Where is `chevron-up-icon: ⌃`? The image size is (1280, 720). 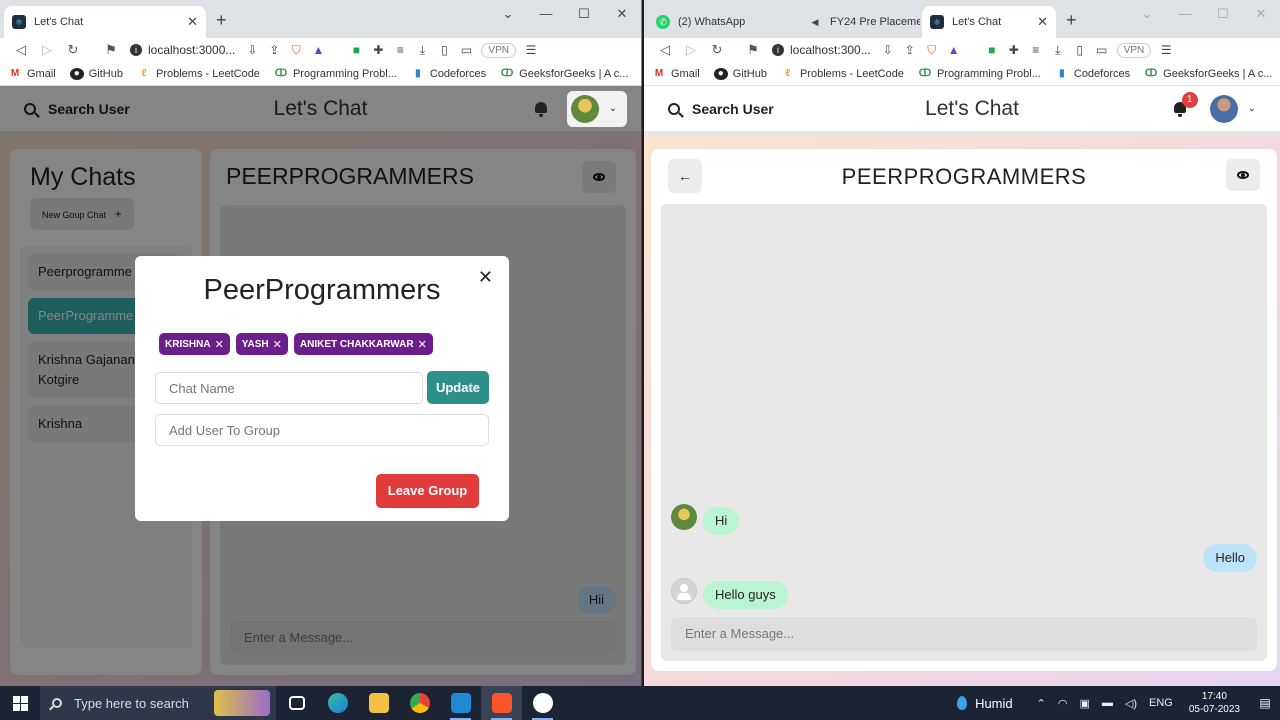 chevron-up-icon: ⌃ is located at coordinates (1041, 703).